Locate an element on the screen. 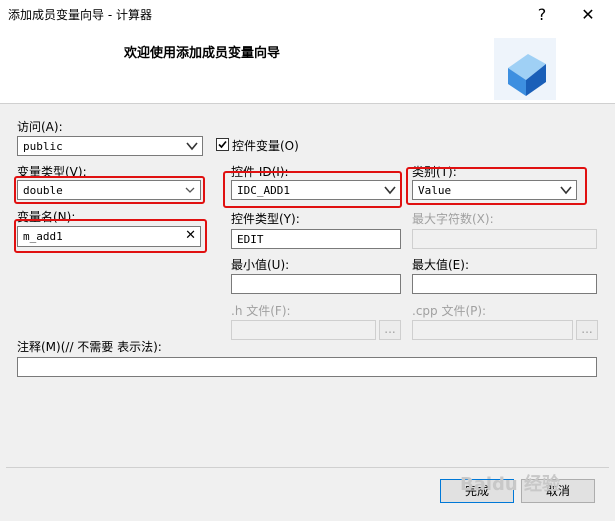  control-id-value: IDC_ADD1 is located at coordinates (263, 190).